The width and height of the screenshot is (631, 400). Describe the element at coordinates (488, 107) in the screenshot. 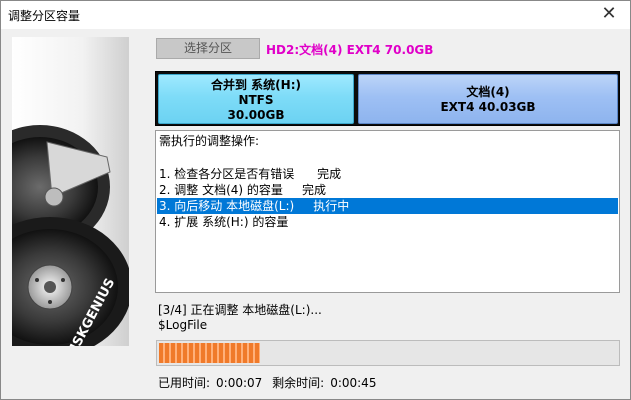

I see `partition-fs-size: EXT4 40.03GB` at that location.